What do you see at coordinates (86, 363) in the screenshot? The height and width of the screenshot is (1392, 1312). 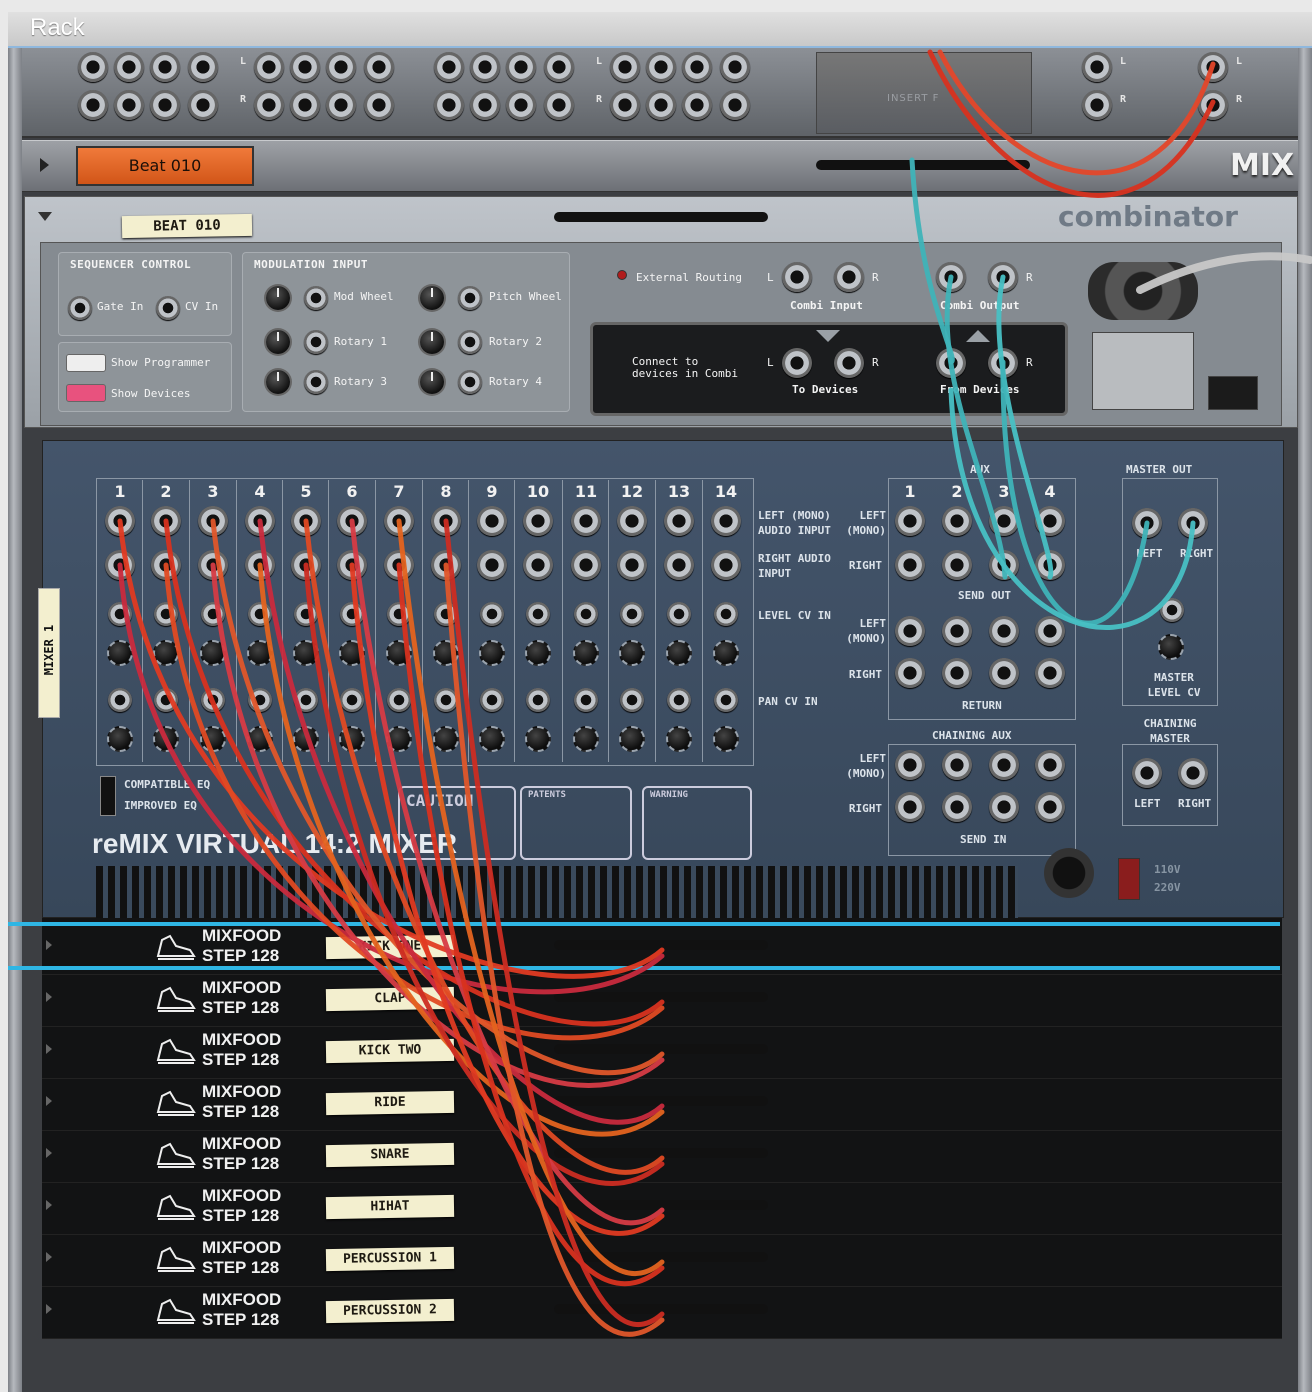 I see `show-programmer-toggle` at bounding box center [86, 363].